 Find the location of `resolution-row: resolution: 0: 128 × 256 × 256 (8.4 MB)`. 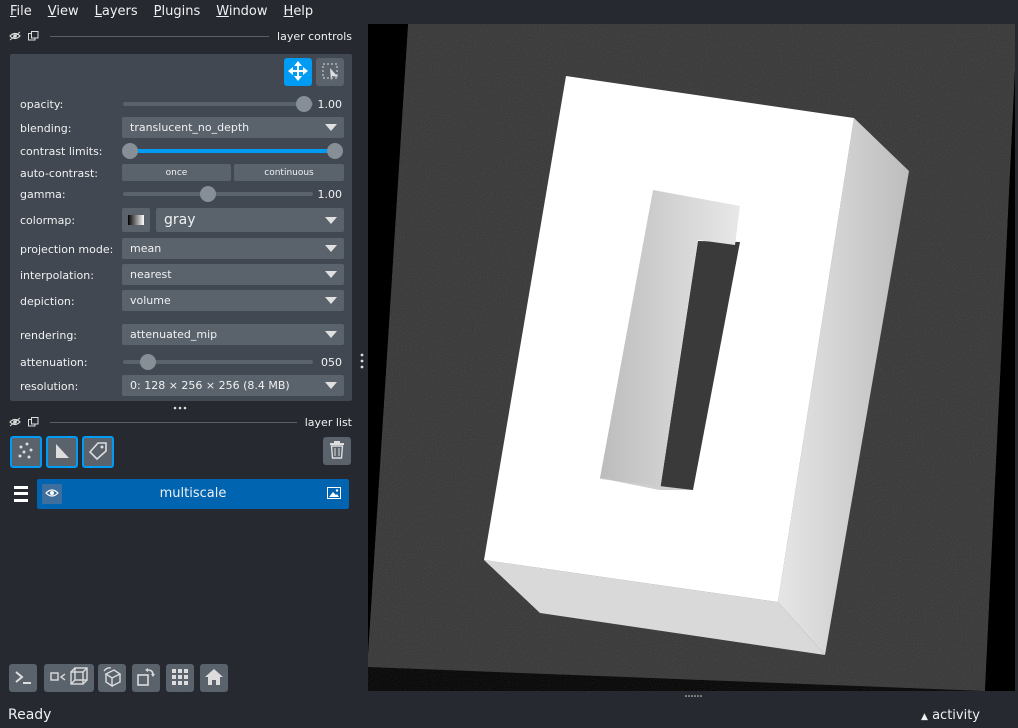

resolution-row: resolution: 0: 128 × 256 × 256 (8.4 MB) is located at coordinates (181, 386).